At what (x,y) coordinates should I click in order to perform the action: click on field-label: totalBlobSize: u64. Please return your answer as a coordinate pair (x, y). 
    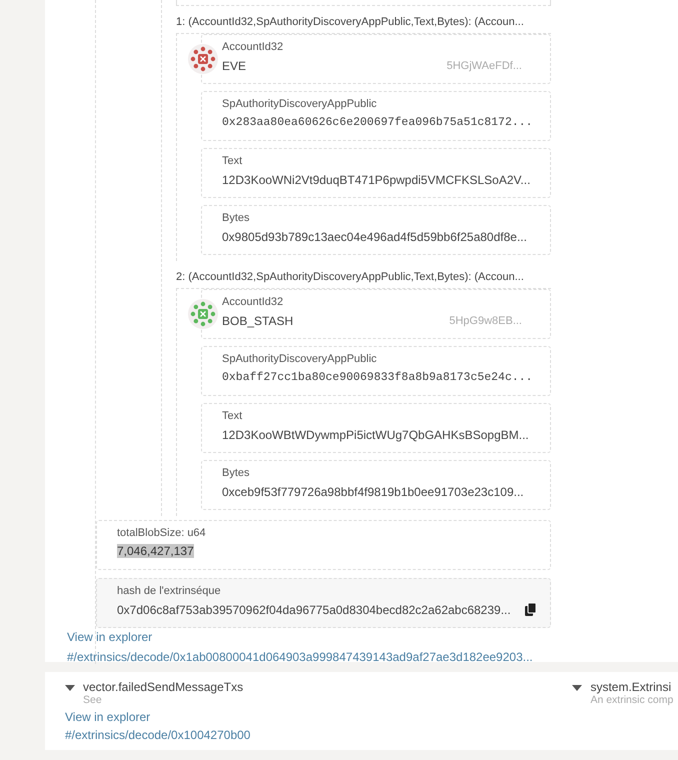
    Looking at the image, I should click on (162, 533).